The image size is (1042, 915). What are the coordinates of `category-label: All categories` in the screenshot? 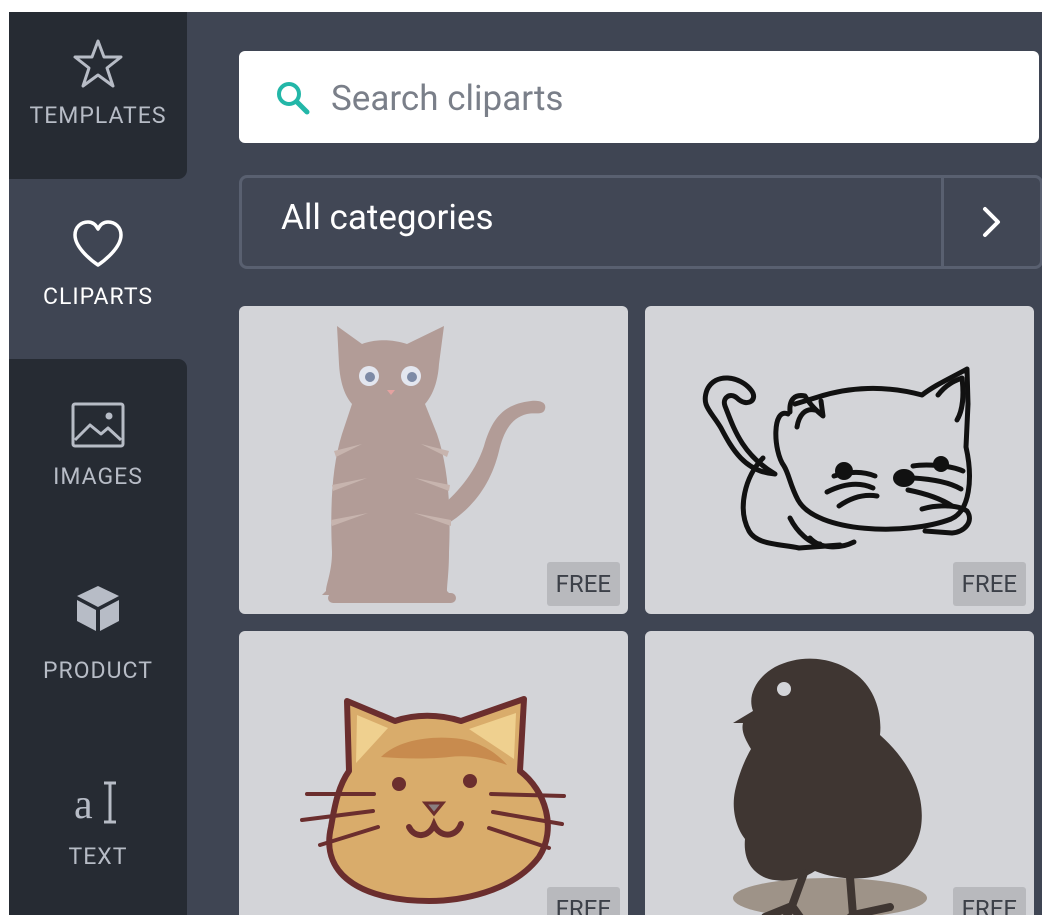 It's located at (387, 217).